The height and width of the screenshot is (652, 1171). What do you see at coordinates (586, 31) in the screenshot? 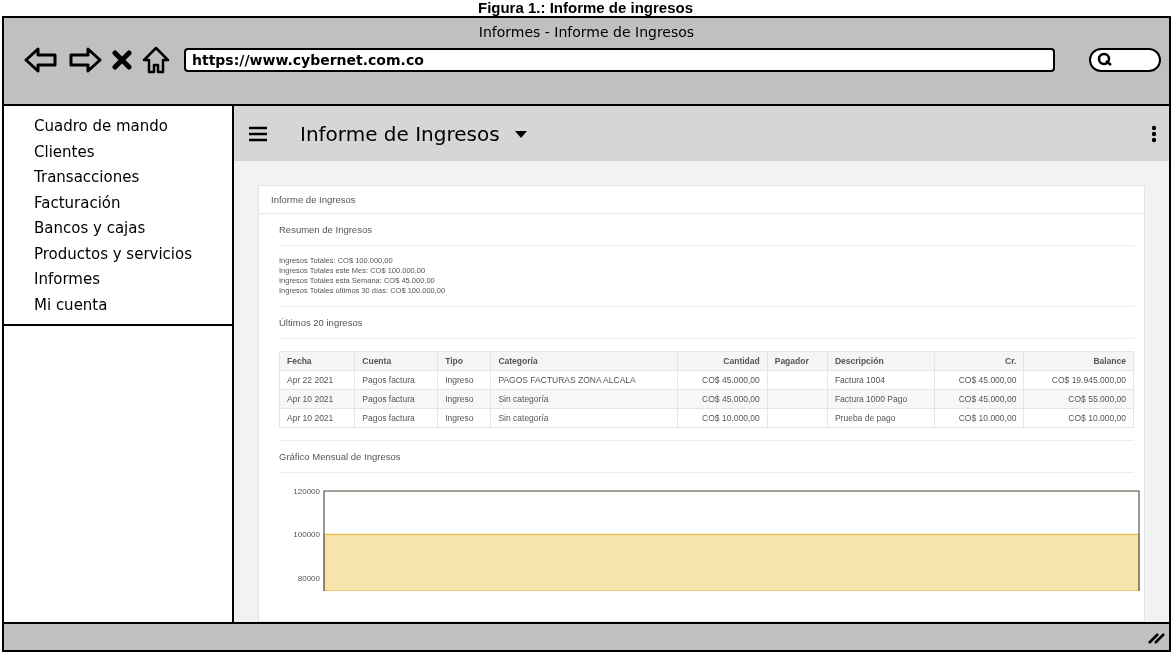
I see `window-title: Informes - Informe de Ingresos` at bounding box center [586, 31].